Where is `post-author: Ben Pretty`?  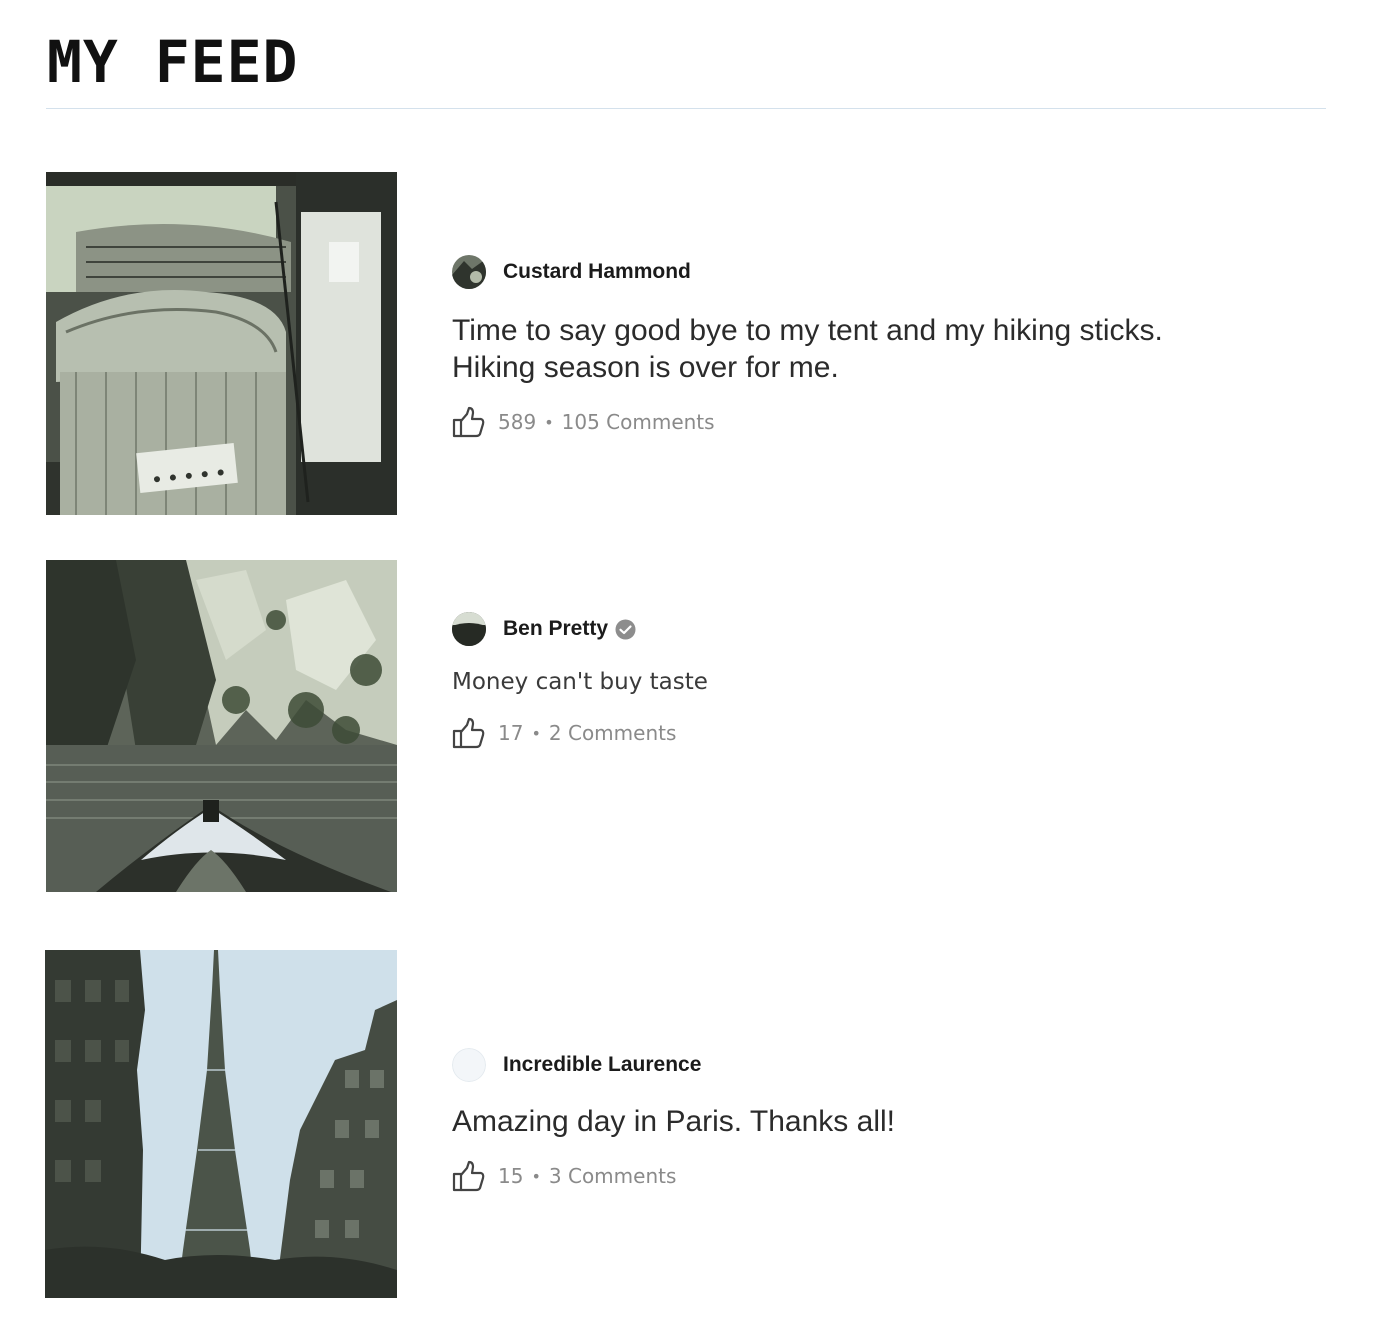
post-author: Ben Pretty is located at coordinates (892, 629).